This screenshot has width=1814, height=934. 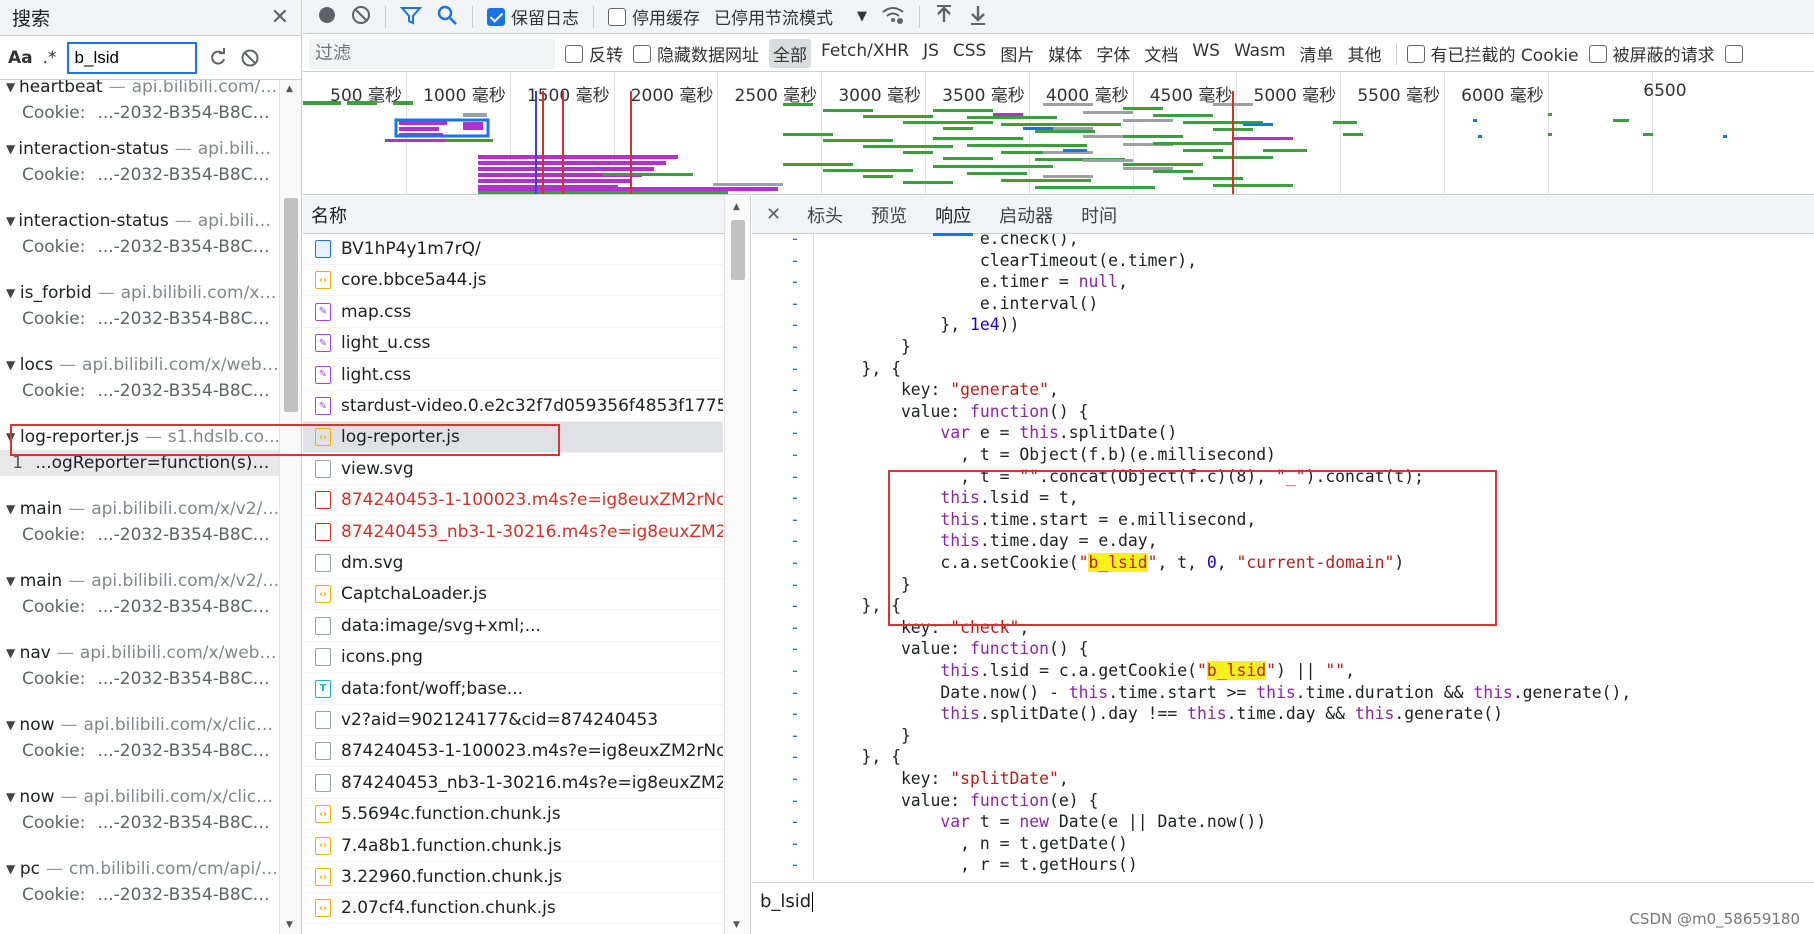 What do you see at coordinates (513, 312) in the screenshot?
I see `request-row: ✎ map.css` at bounding box center [513, 312].